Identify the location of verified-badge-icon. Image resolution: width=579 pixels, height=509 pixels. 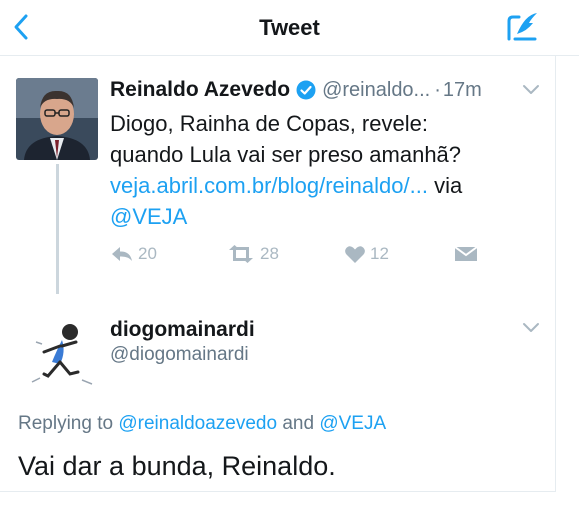
(306, 90).